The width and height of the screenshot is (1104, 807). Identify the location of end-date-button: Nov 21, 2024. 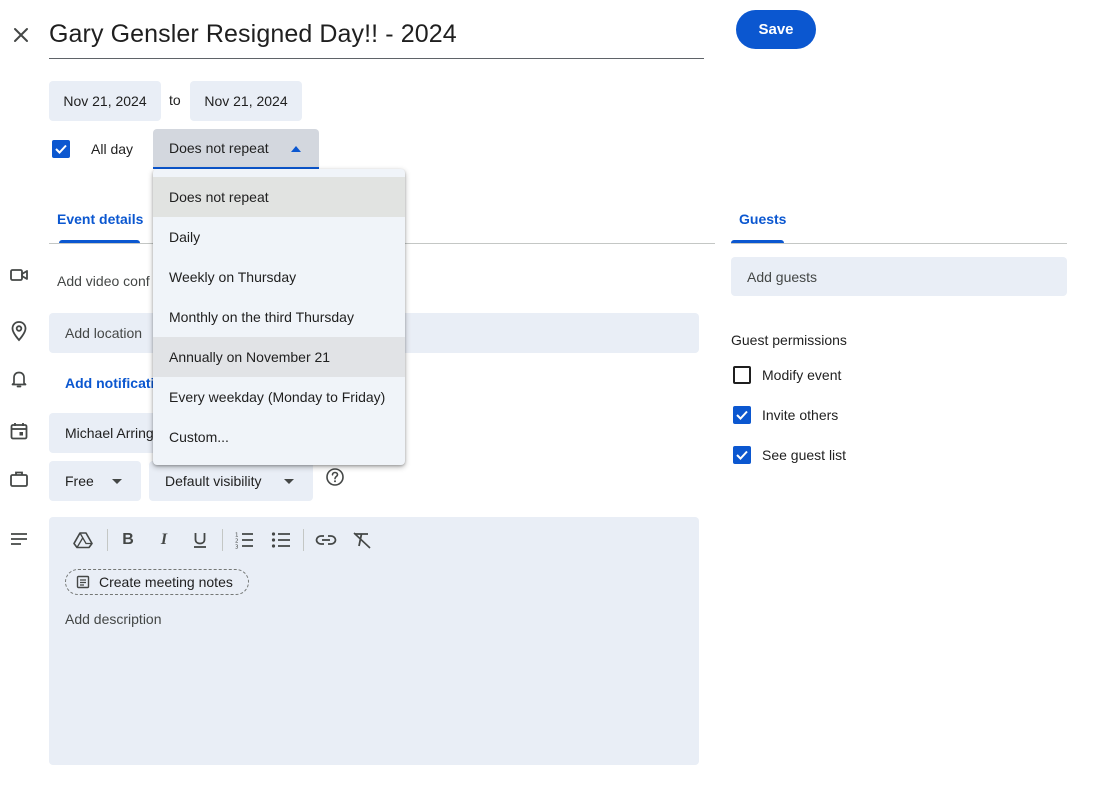
(246, 101).